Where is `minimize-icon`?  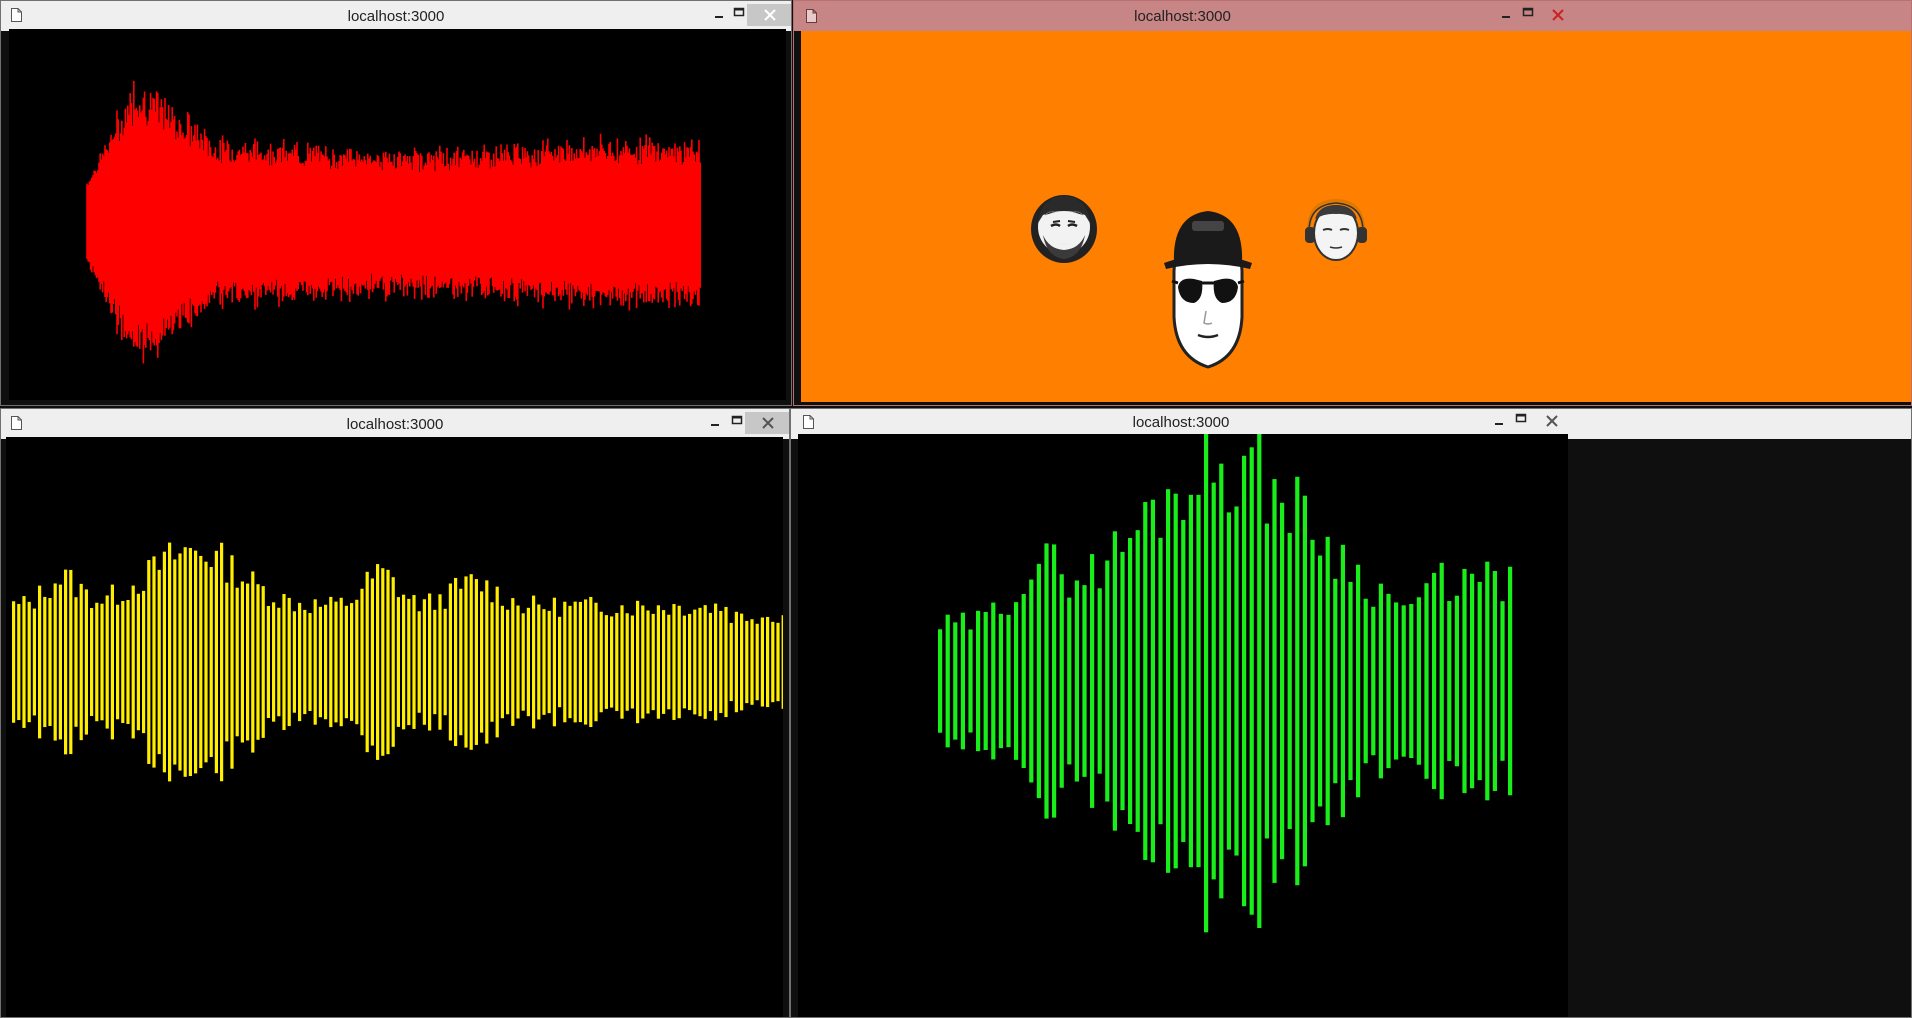 minimize-icon is located at coordinates (715, 425).